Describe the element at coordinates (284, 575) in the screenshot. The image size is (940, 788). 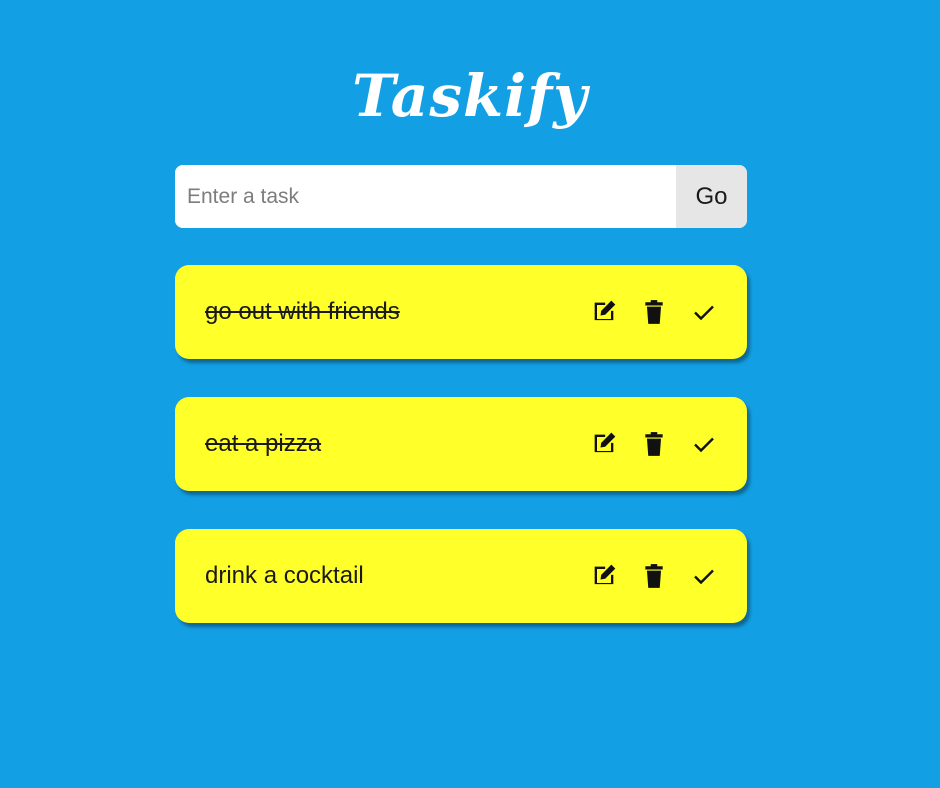
I see `task-text: drink a cocktail` at that location.